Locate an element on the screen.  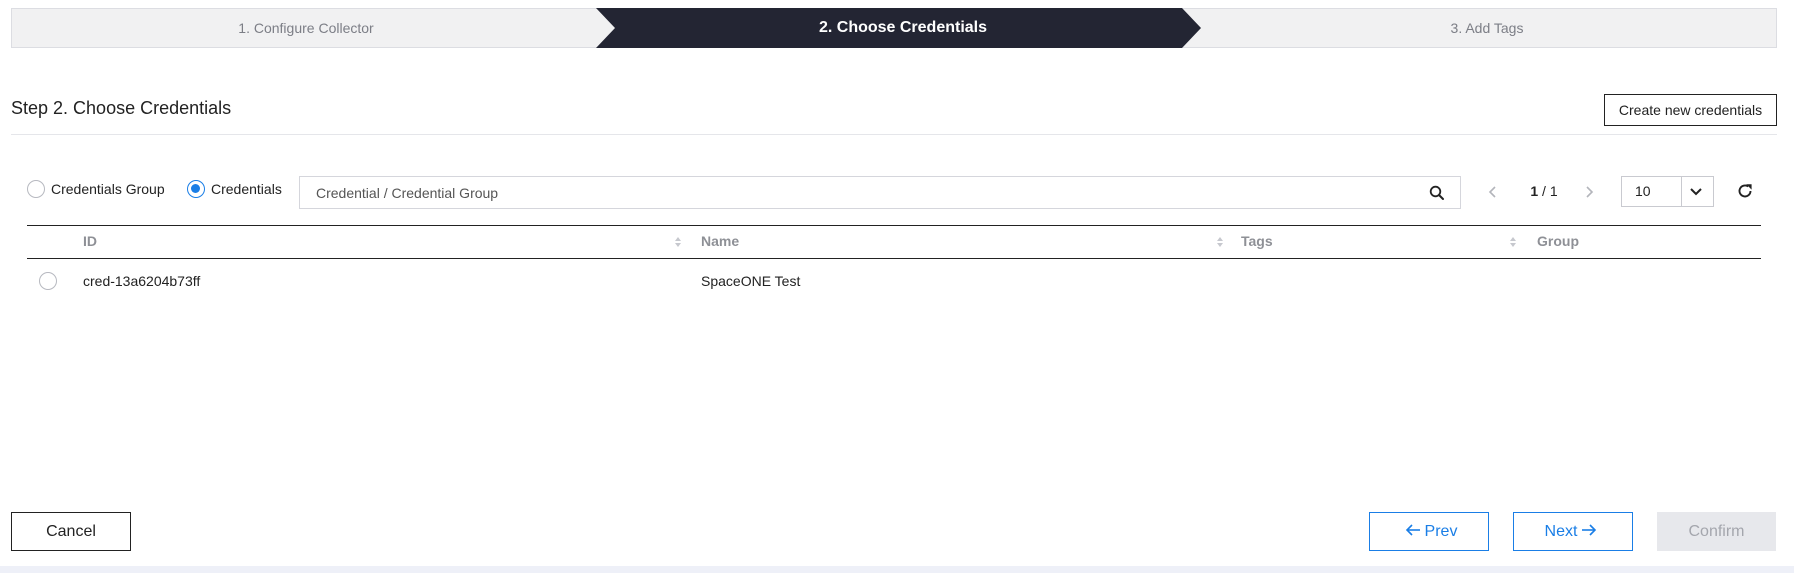
confirm-button: Confirm is located at coordinates (1716, 531).